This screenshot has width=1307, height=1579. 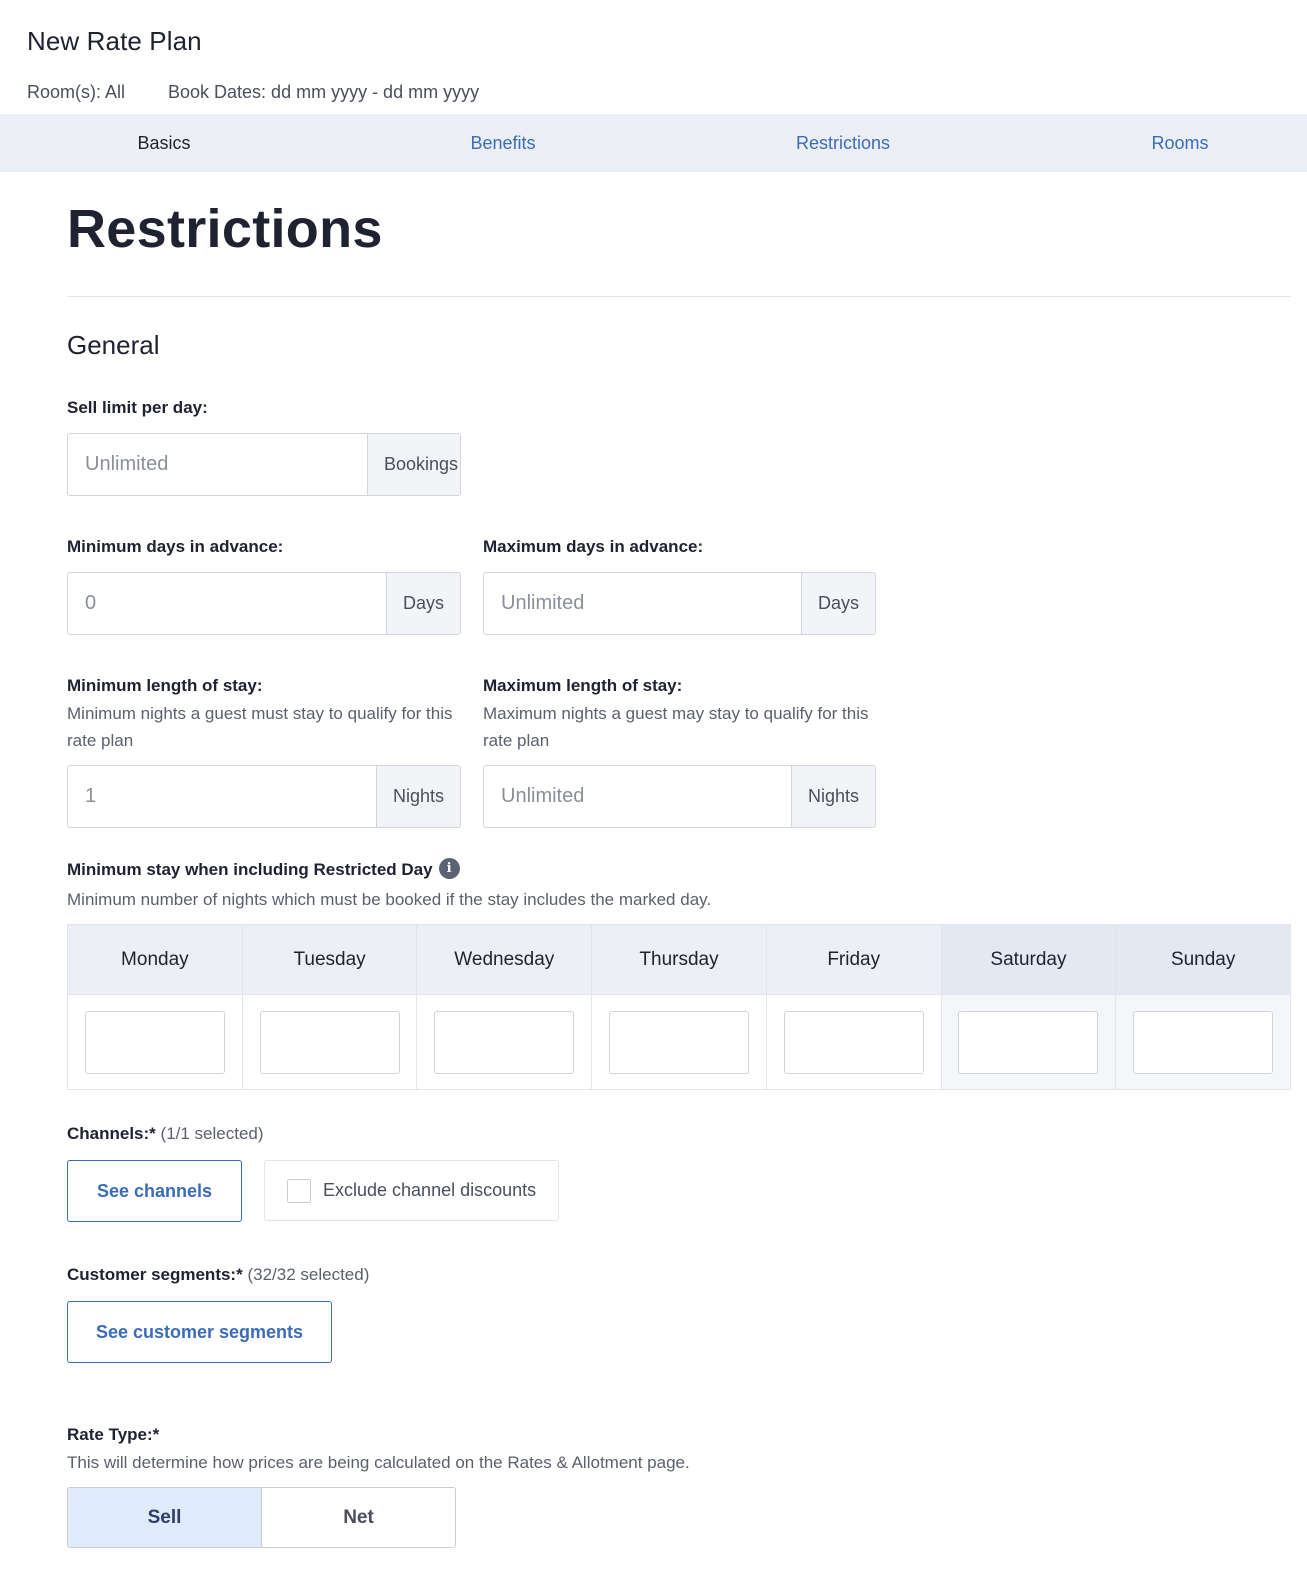 What do you see at coordinates (358, 1517) in the screenshot?
I see `rate-type-net-button: Net` at bounding box center [358, 1517].